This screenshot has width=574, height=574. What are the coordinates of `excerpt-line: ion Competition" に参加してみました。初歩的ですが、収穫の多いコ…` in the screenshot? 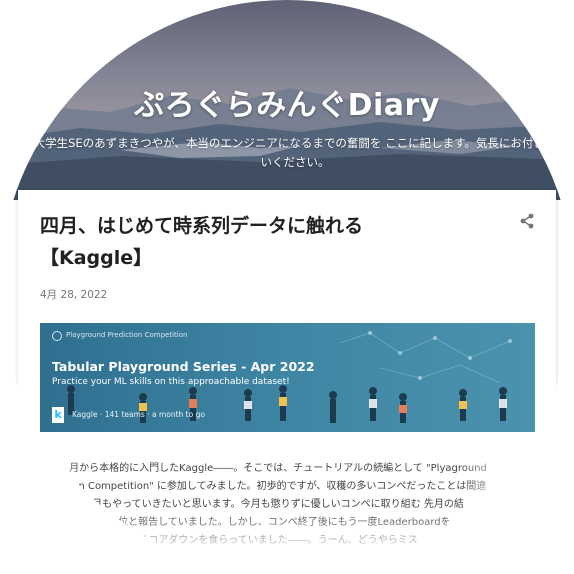 It's located at (278, 486).